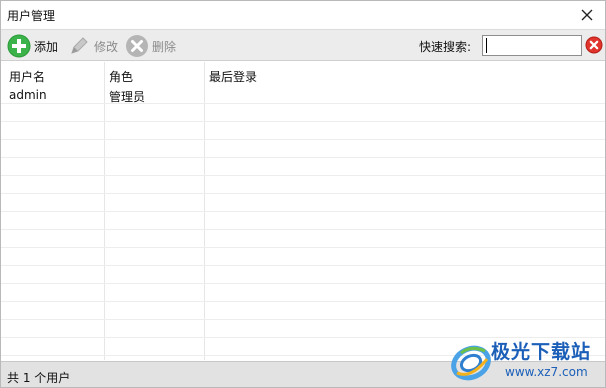  What do you see at coordinates (137, 46) in the screenshot?
I see `delete-circle-icon` at bounding box center [137, 46].